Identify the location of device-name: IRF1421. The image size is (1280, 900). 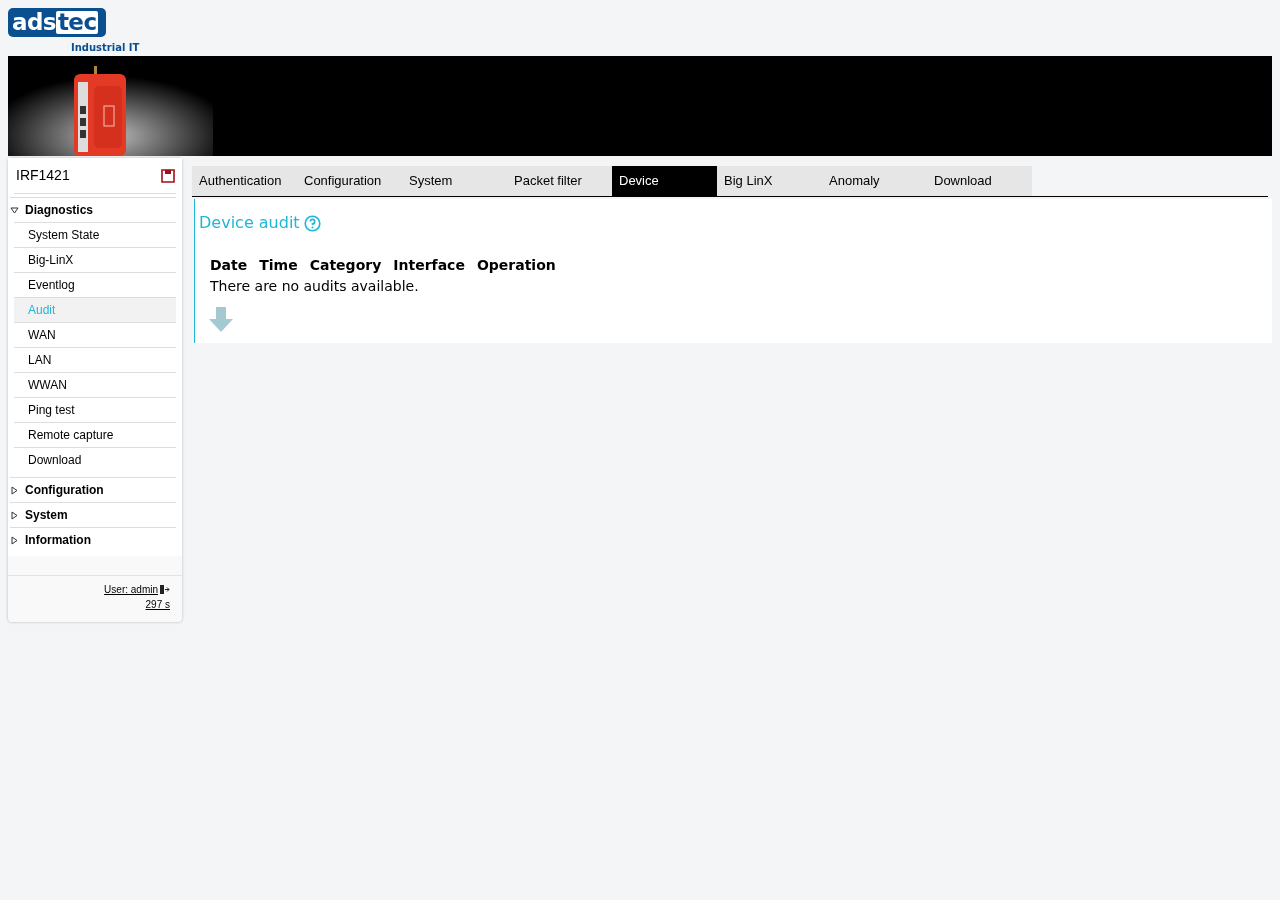
(43, 175).